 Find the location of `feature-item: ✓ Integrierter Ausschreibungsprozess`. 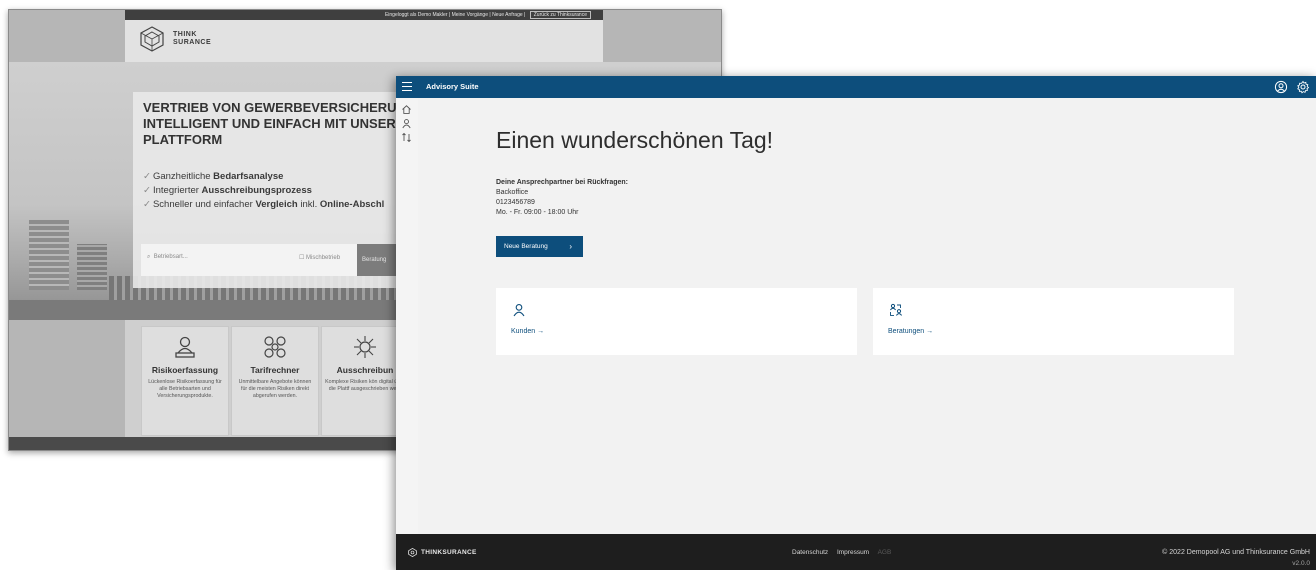

feature-item: ✓ Integrierter Ausschreibungsprozess is located at coordinates (227, 190).